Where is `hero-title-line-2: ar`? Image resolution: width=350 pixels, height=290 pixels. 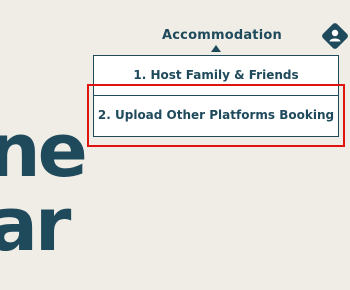 hero-title-line-2: ar is located at coordinates (35, 225).